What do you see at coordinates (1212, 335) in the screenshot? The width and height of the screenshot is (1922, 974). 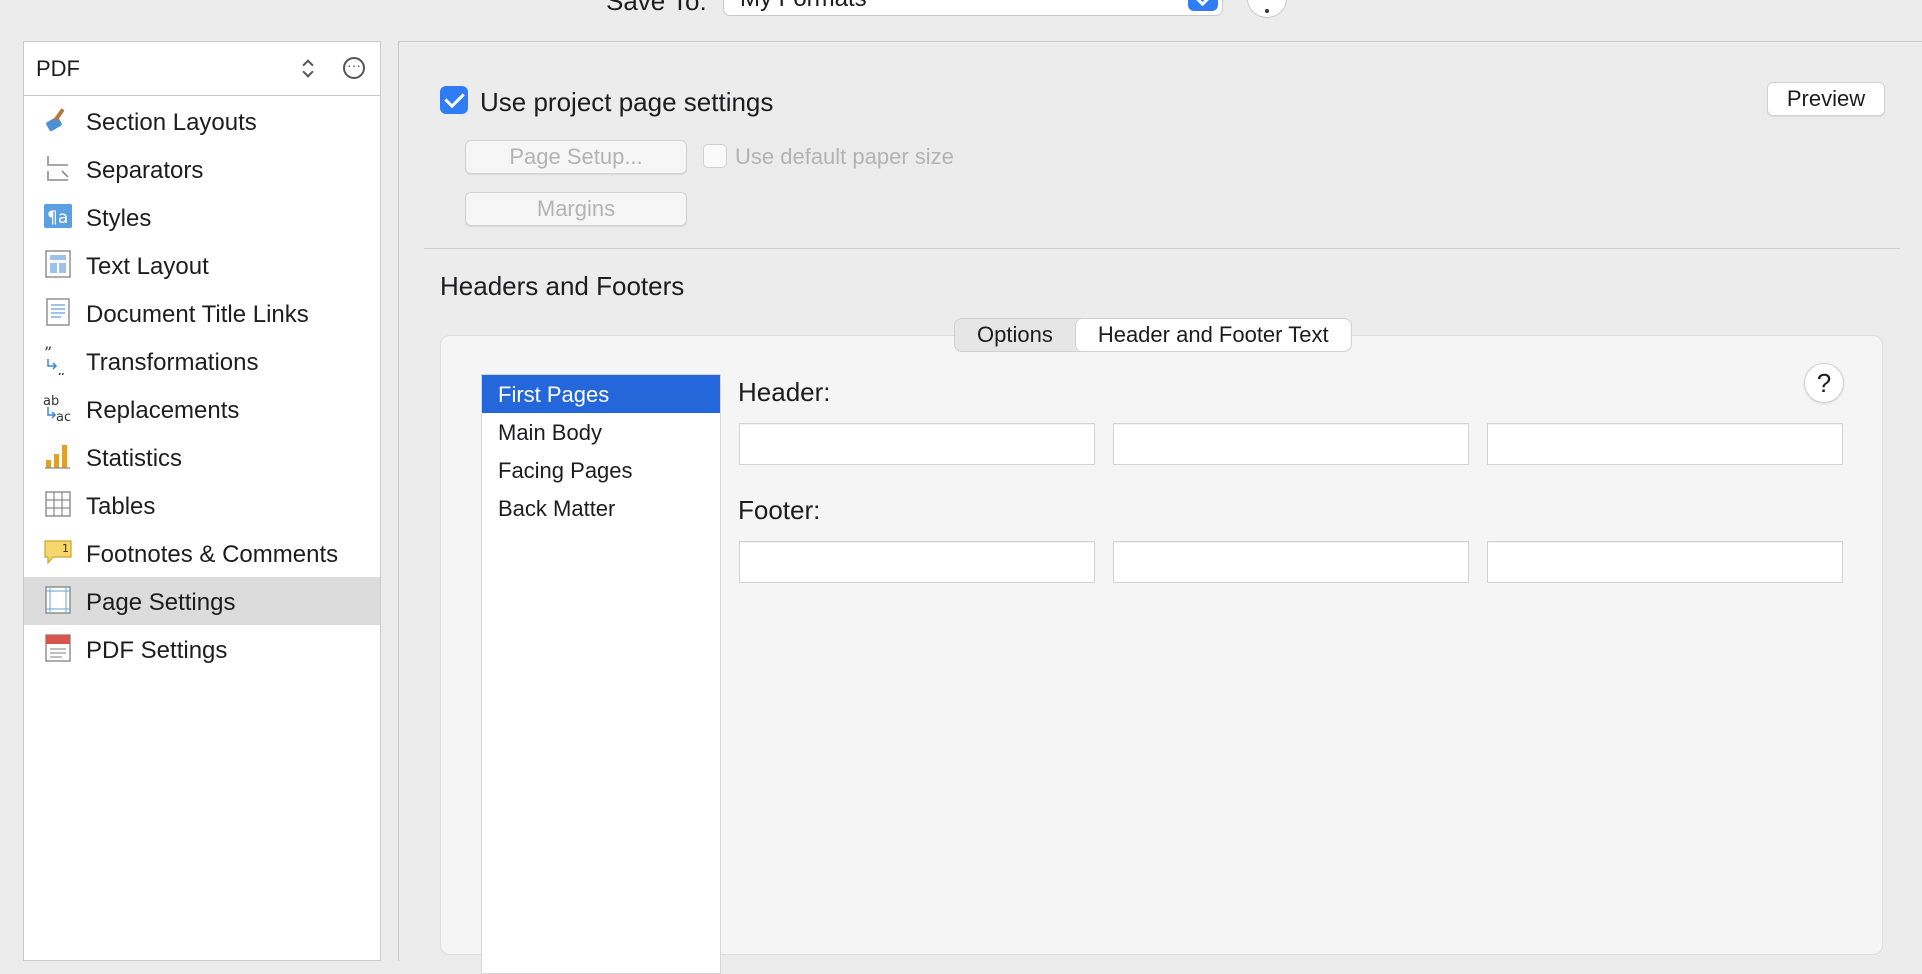 I see `tab-header-and-footer-text: Header and Footer Text` at bounding box center [1212, 335].